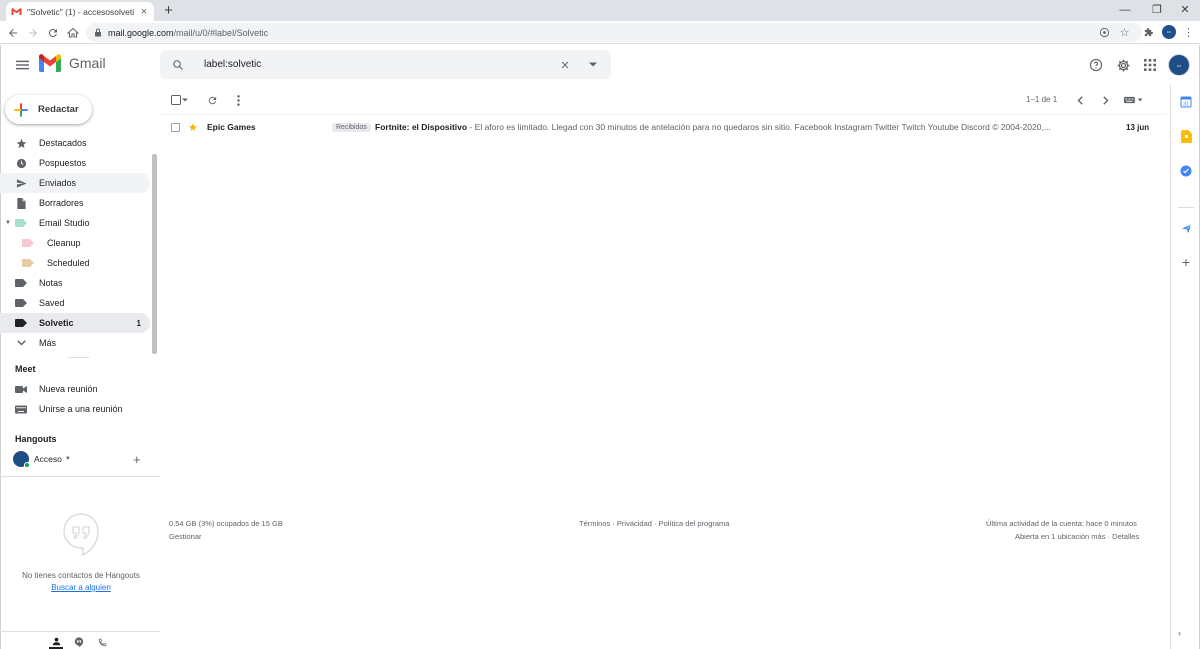 This screenshot has height=649, width=1200. Describe the element at coordinates (1148, 32) in the screenshot. I see `extensions-puzzle-icon` at that location.